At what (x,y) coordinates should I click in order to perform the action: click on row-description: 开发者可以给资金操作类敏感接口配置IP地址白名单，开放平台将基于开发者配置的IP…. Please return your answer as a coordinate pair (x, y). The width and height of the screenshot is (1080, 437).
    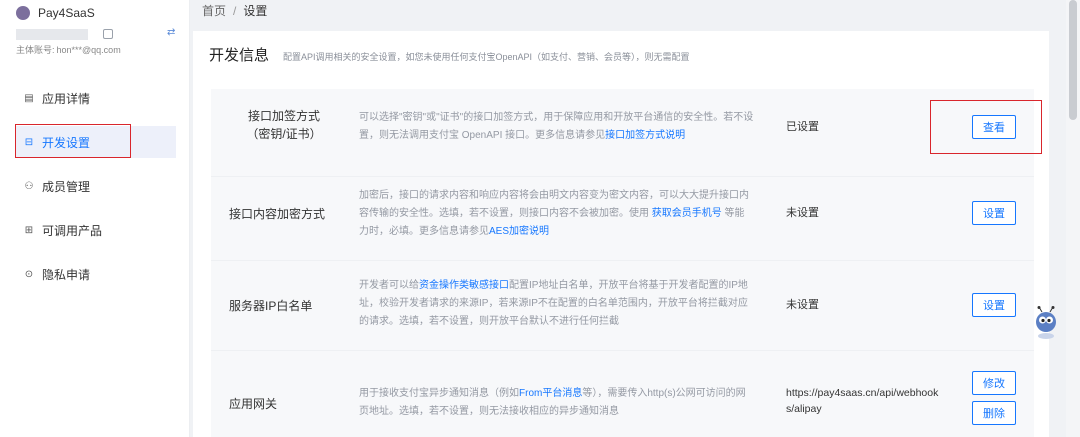
    Looking at the image, I should click on (556, 304).